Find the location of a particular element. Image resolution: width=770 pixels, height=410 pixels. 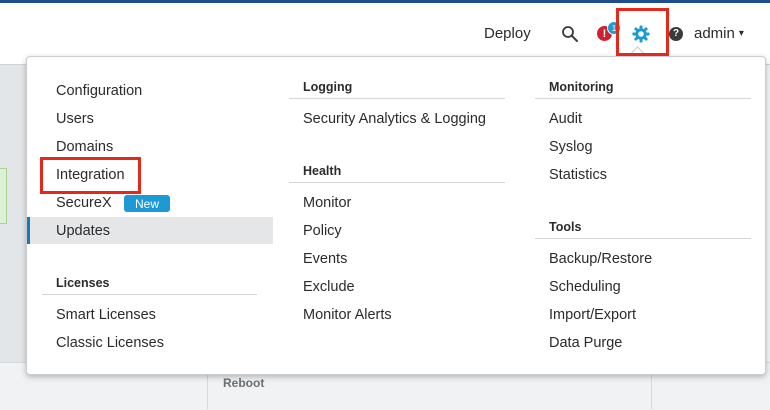

search-button is located at coordinates (570, 33).